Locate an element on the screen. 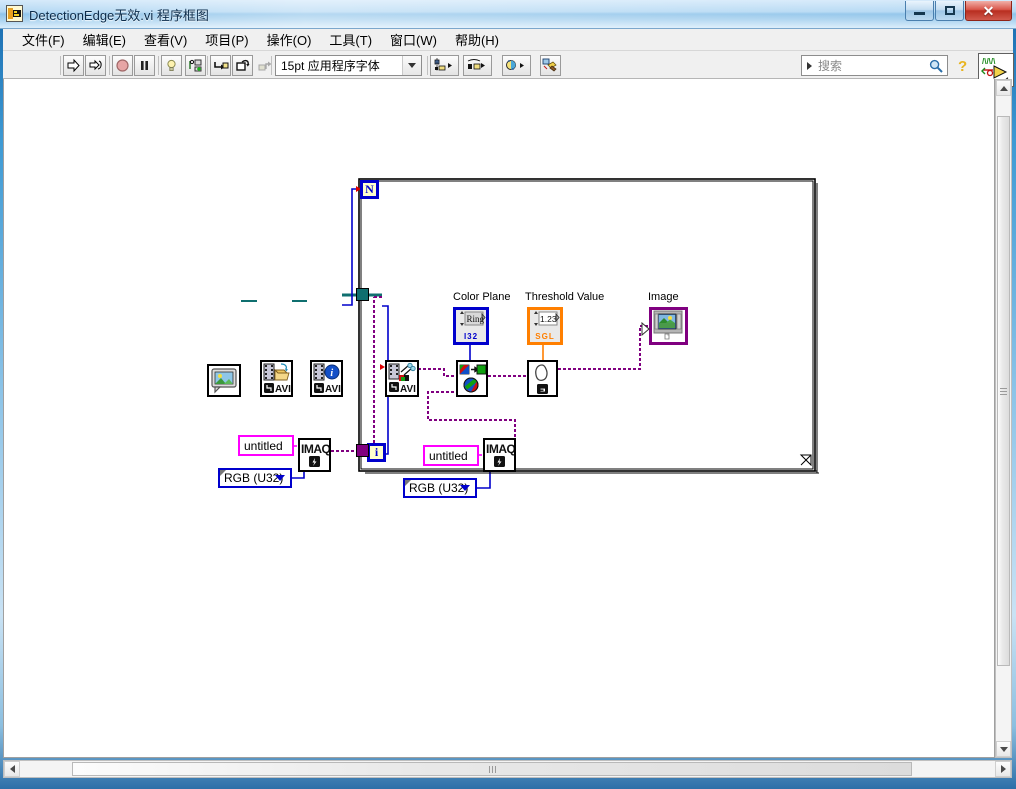  step-over-button is located at coordinates (242, 65).